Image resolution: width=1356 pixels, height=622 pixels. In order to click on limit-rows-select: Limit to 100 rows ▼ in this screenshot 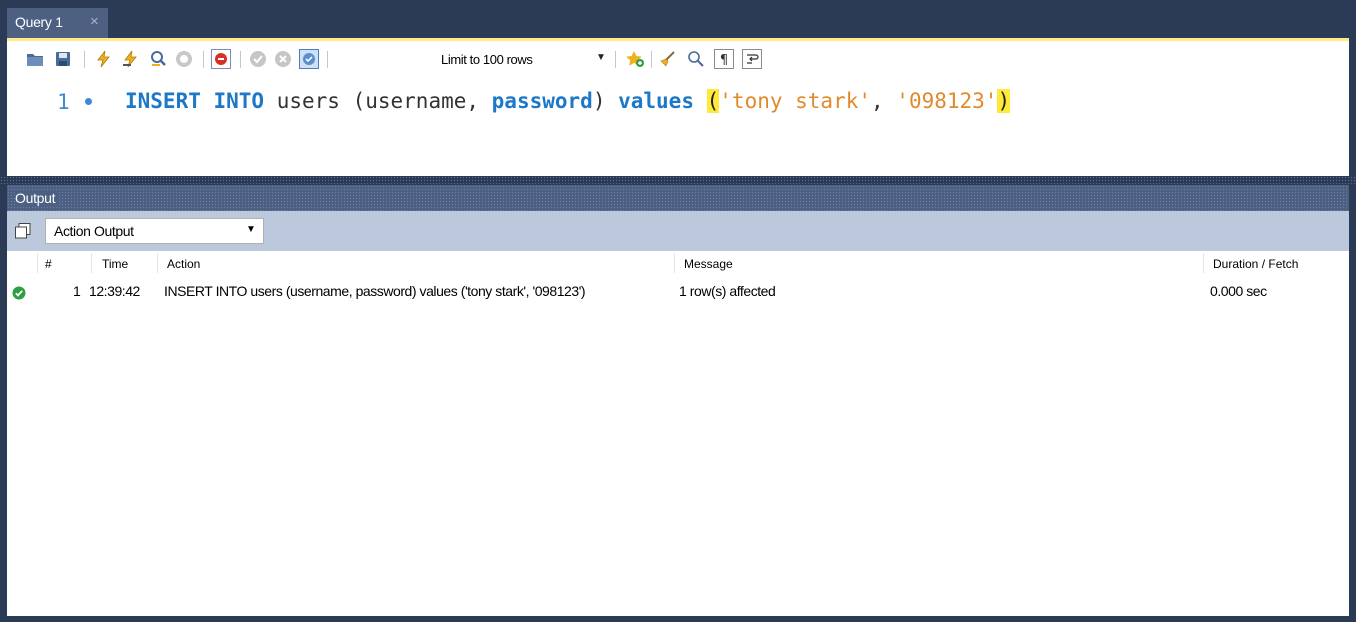, I will do `click(526, 60)`.